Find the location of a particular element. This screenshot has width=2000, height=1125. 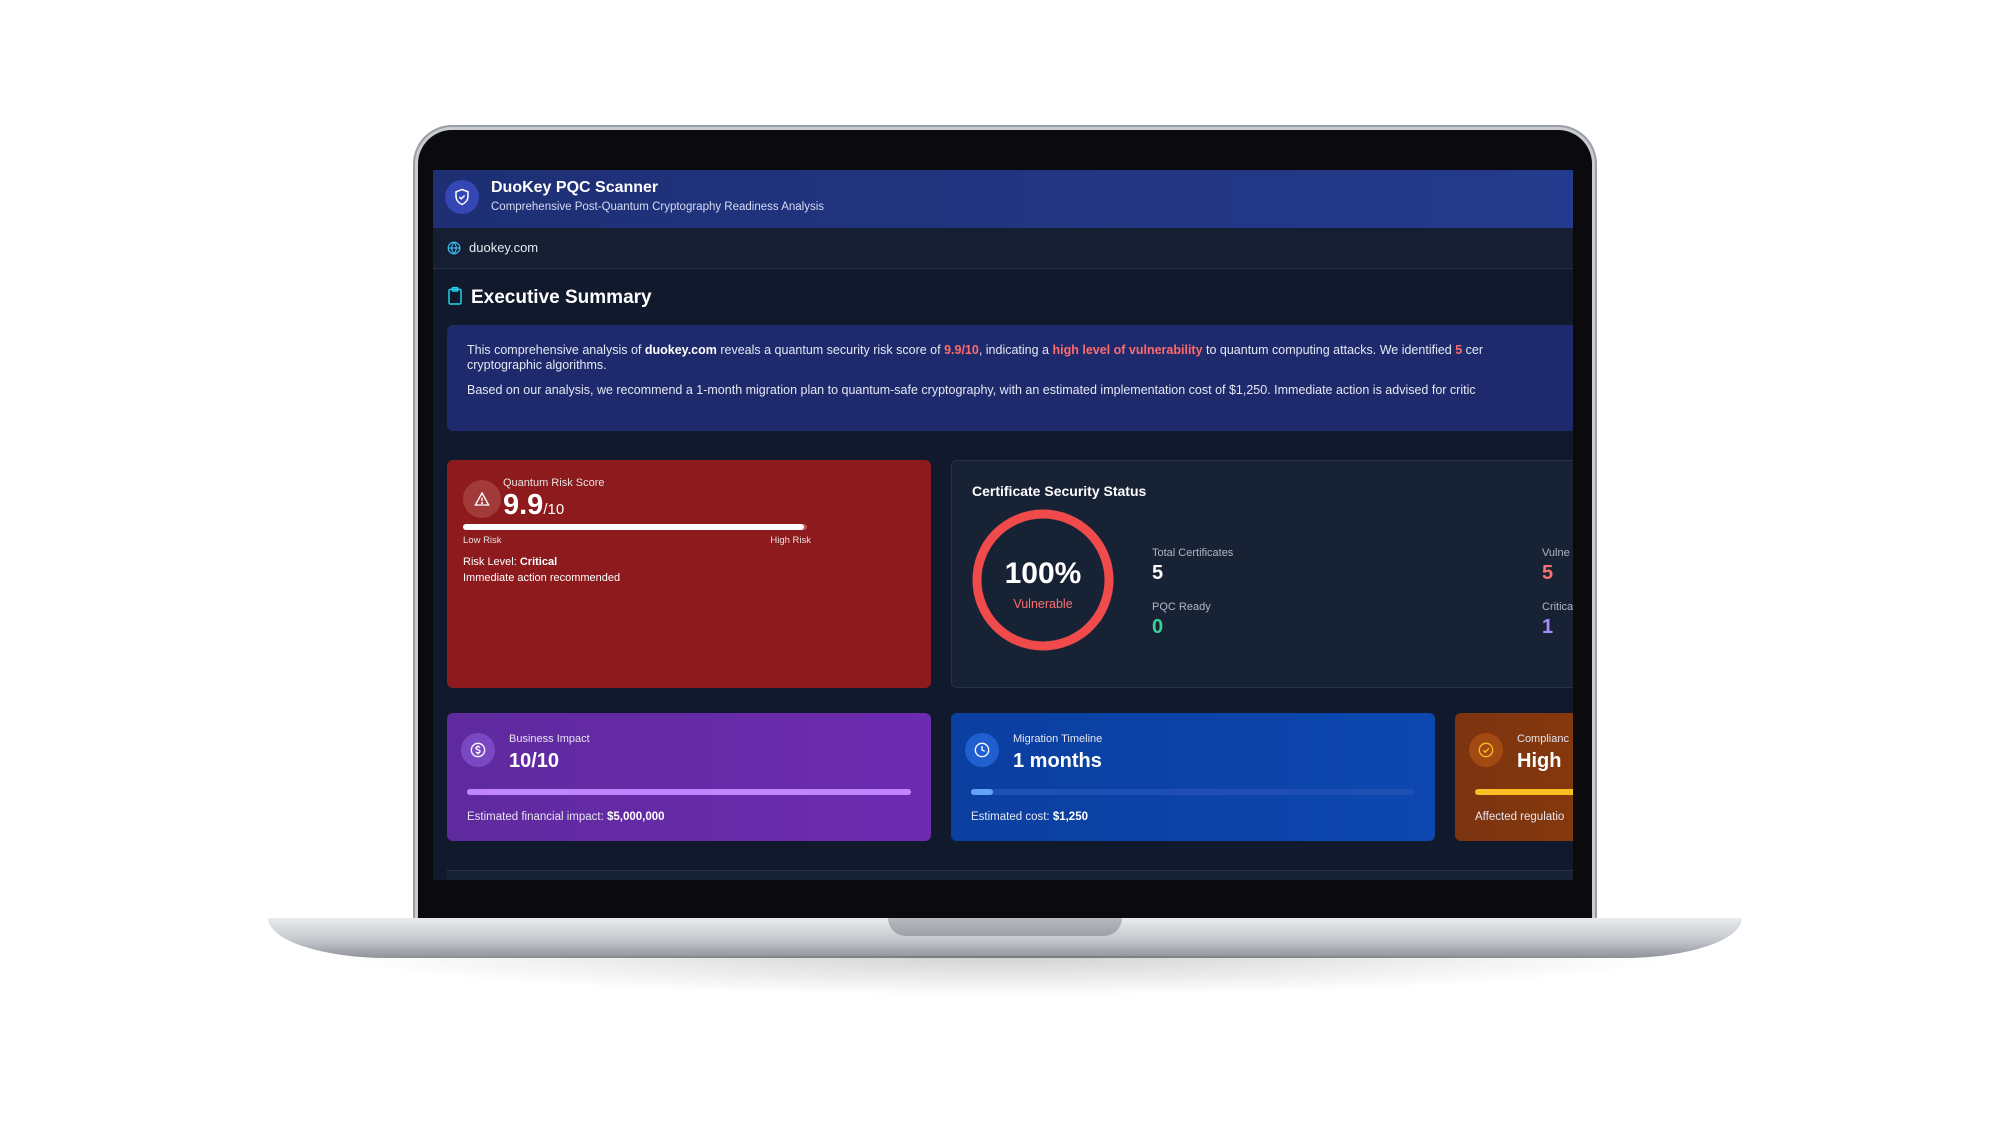

clipboard-icon is located at coordinates (455, 298).